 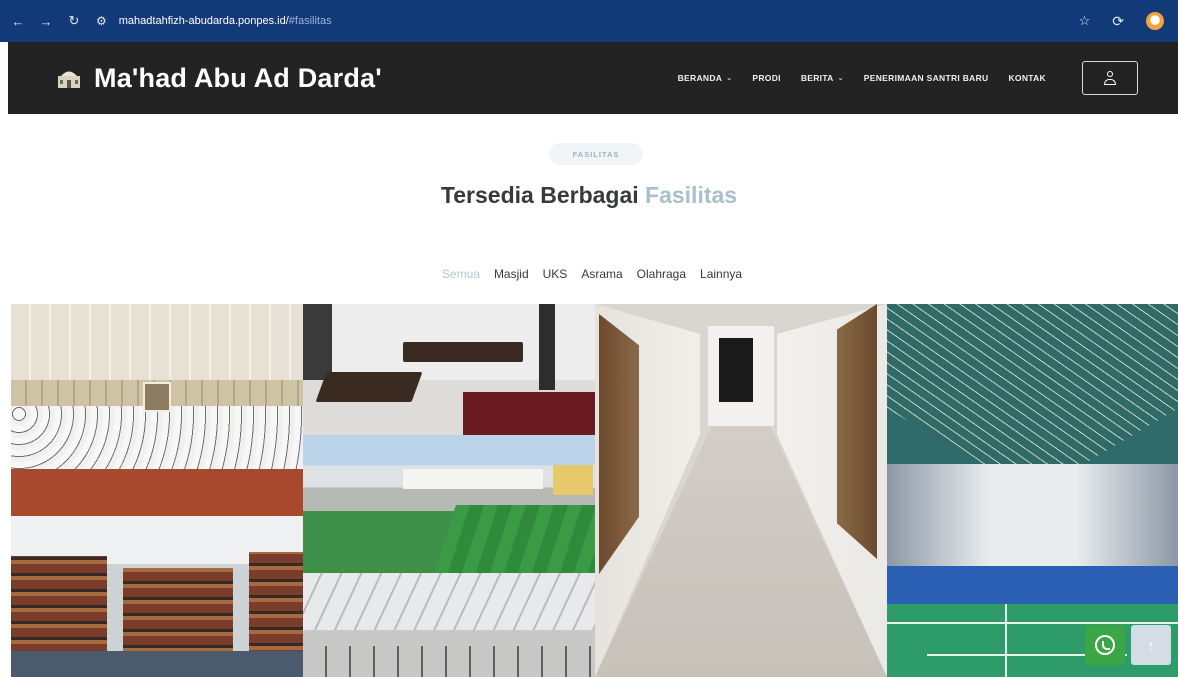 I want to click on nav-label: BERITA, so click(x=817, y=78).